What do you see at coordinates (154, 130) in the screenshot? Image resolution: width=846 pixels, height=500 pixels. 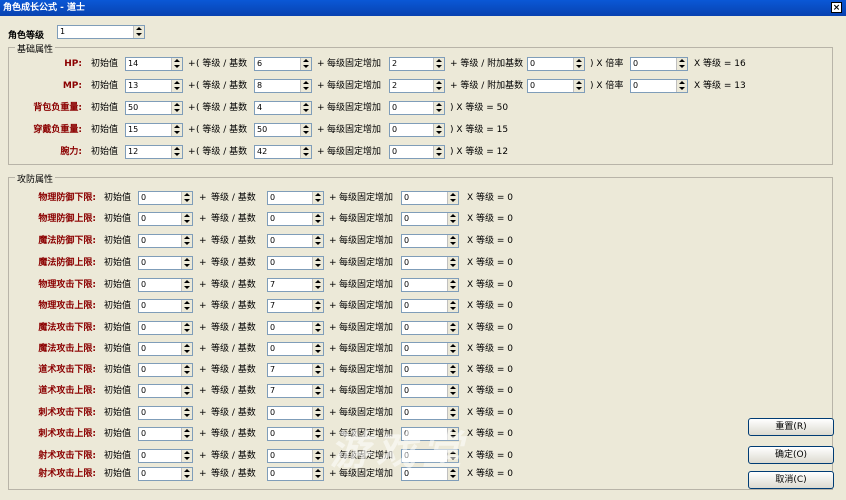 I see `initial-input: 15` at bounding box center [154, 130].